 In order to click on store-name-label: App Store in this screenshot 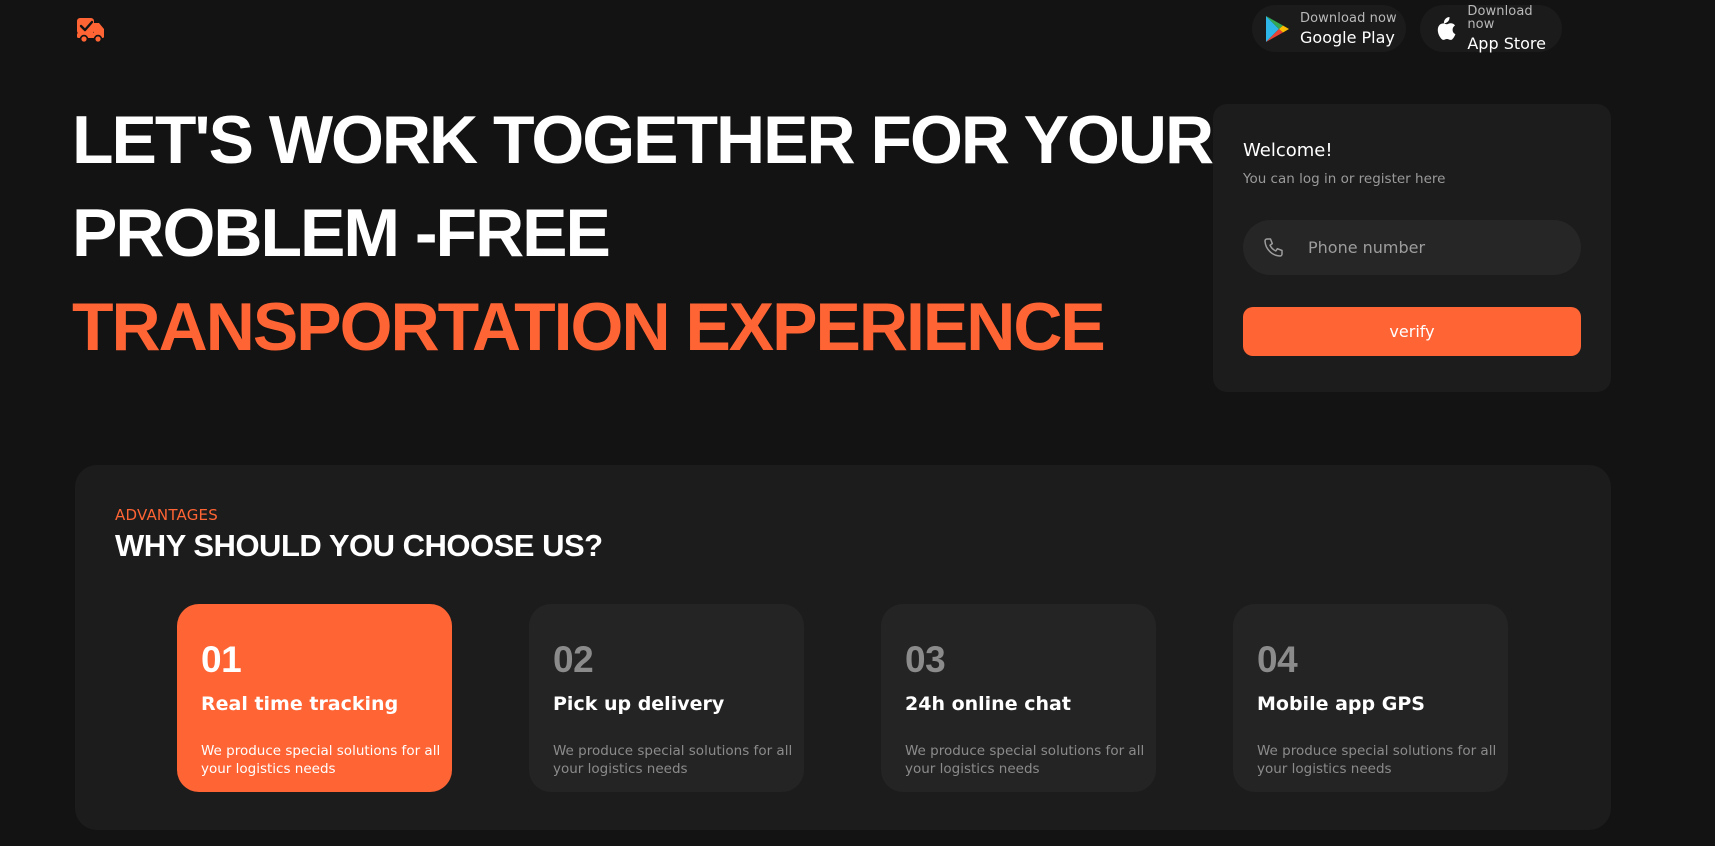, I will do `click(1506, 43)`.